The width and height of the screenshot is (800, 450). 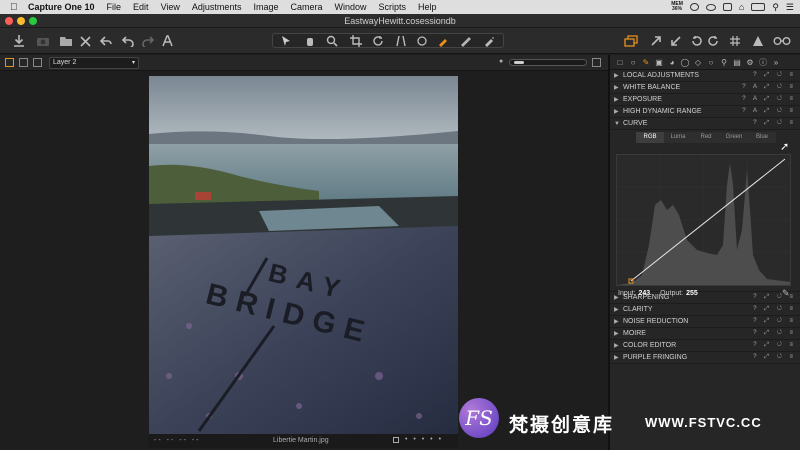 What do you see at coordinates (758, 7) in the screenshot?
I see `battery-icon` at bounding box center [758, 7].